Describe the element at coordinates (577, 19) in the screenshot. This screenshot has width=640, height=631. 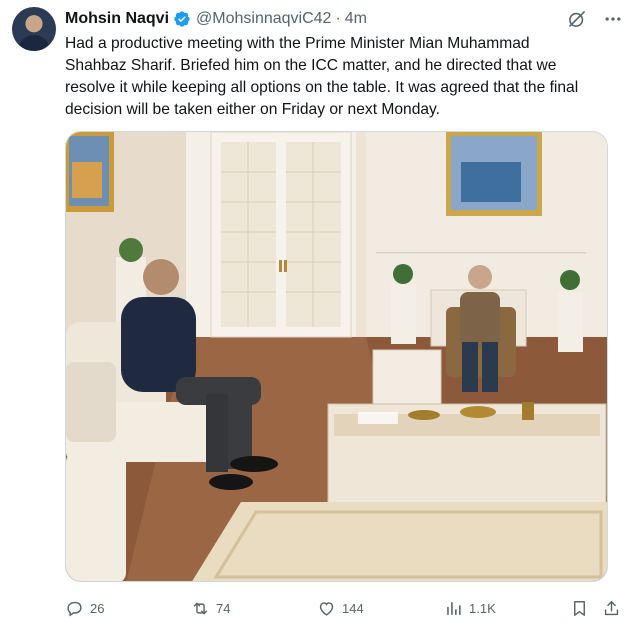
I see `grok-icon` at that location.